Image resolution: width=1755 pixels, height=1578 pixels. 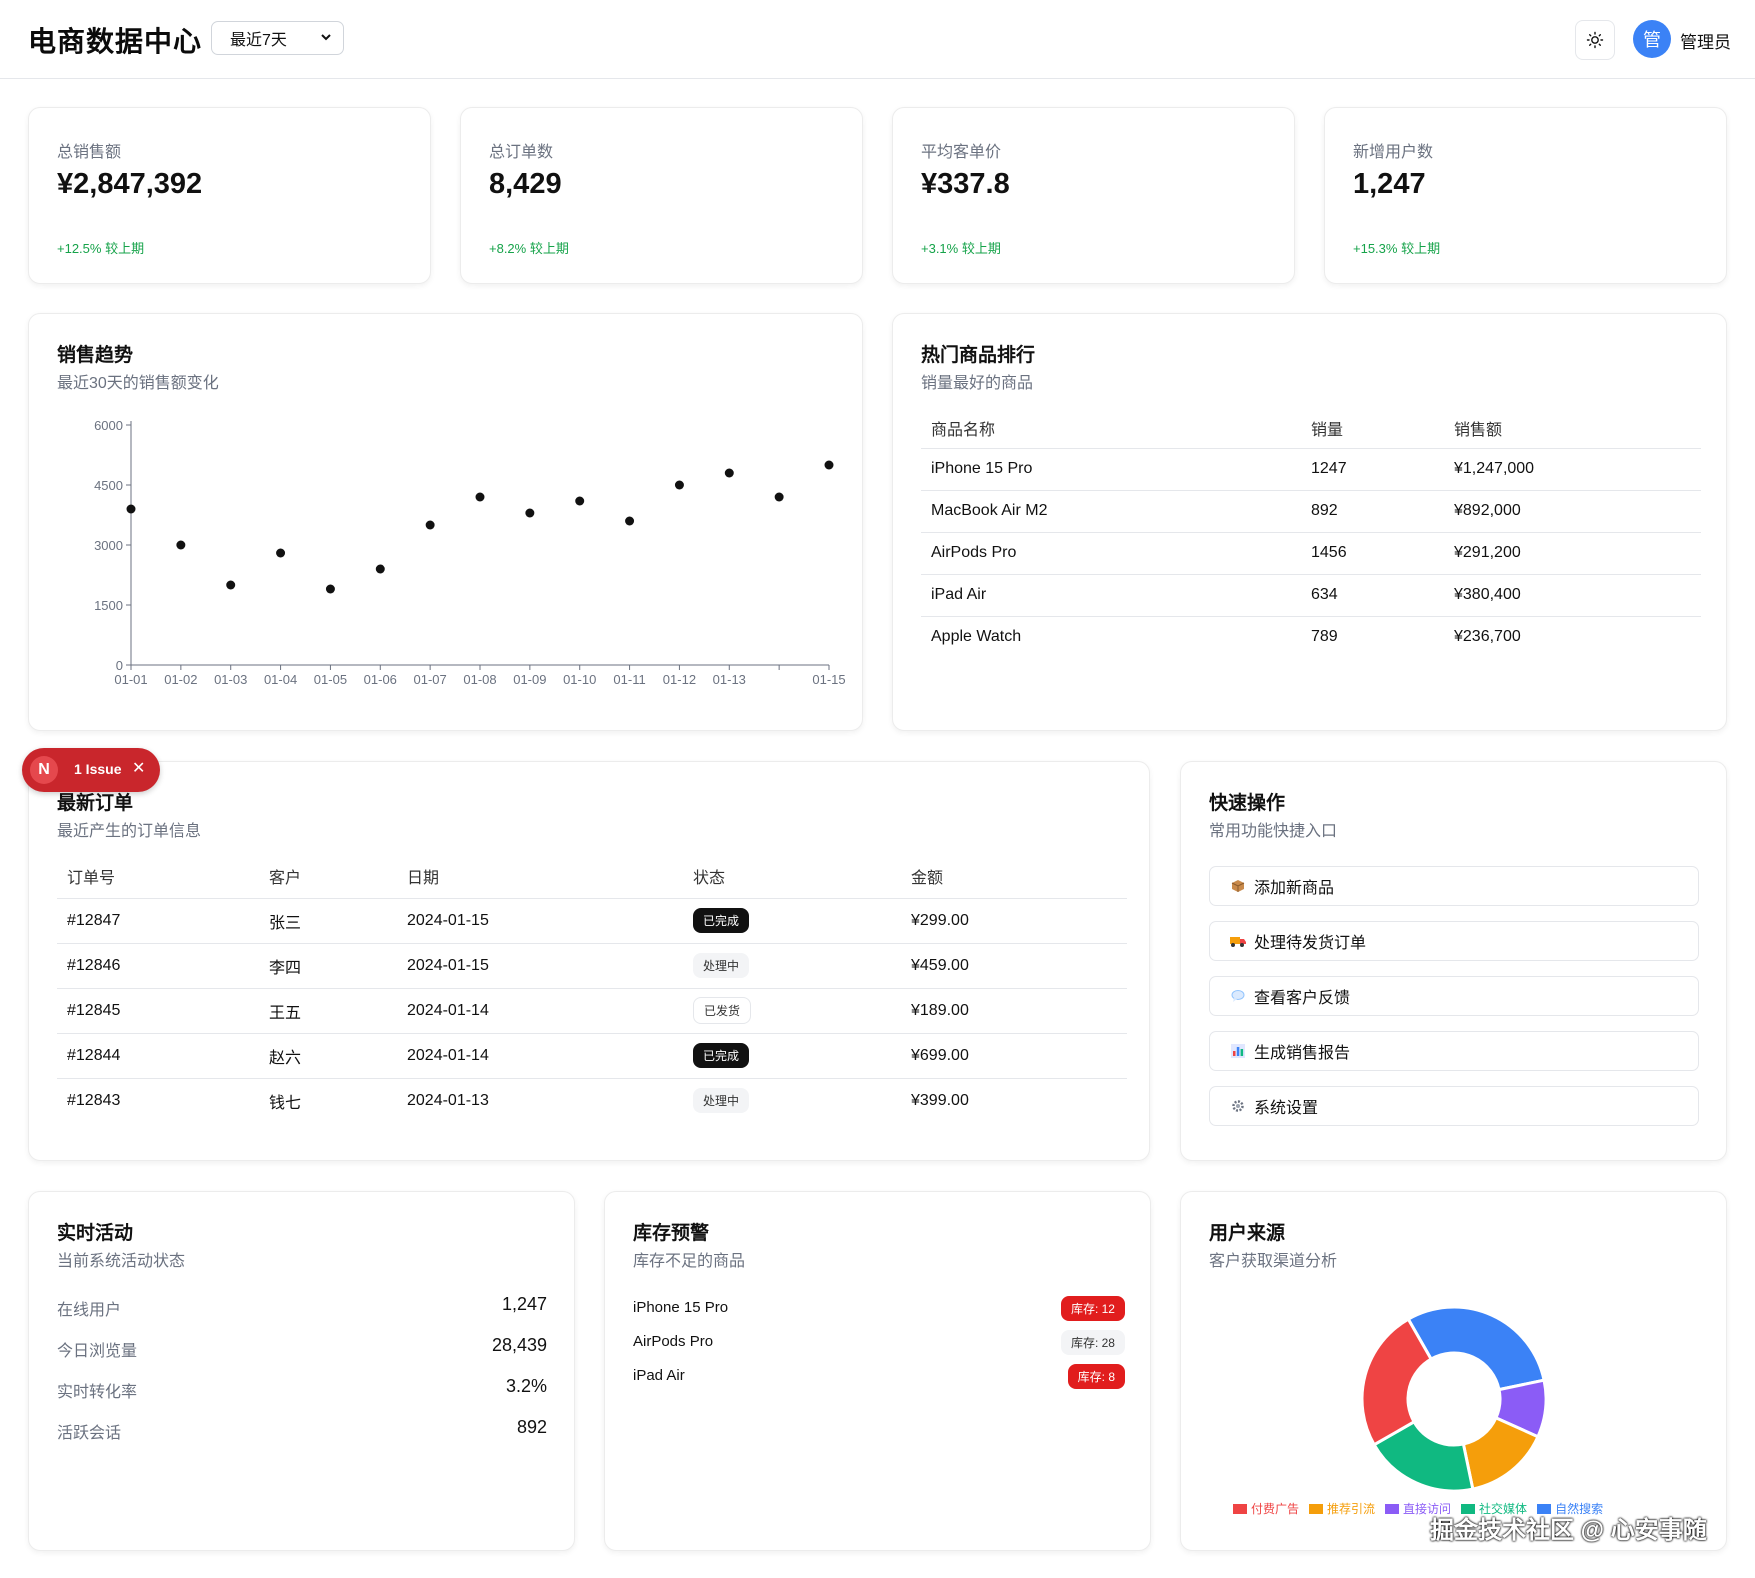 I want to click on metric-row: 今日浏览量 28,439, so click(x=302, y=1347).